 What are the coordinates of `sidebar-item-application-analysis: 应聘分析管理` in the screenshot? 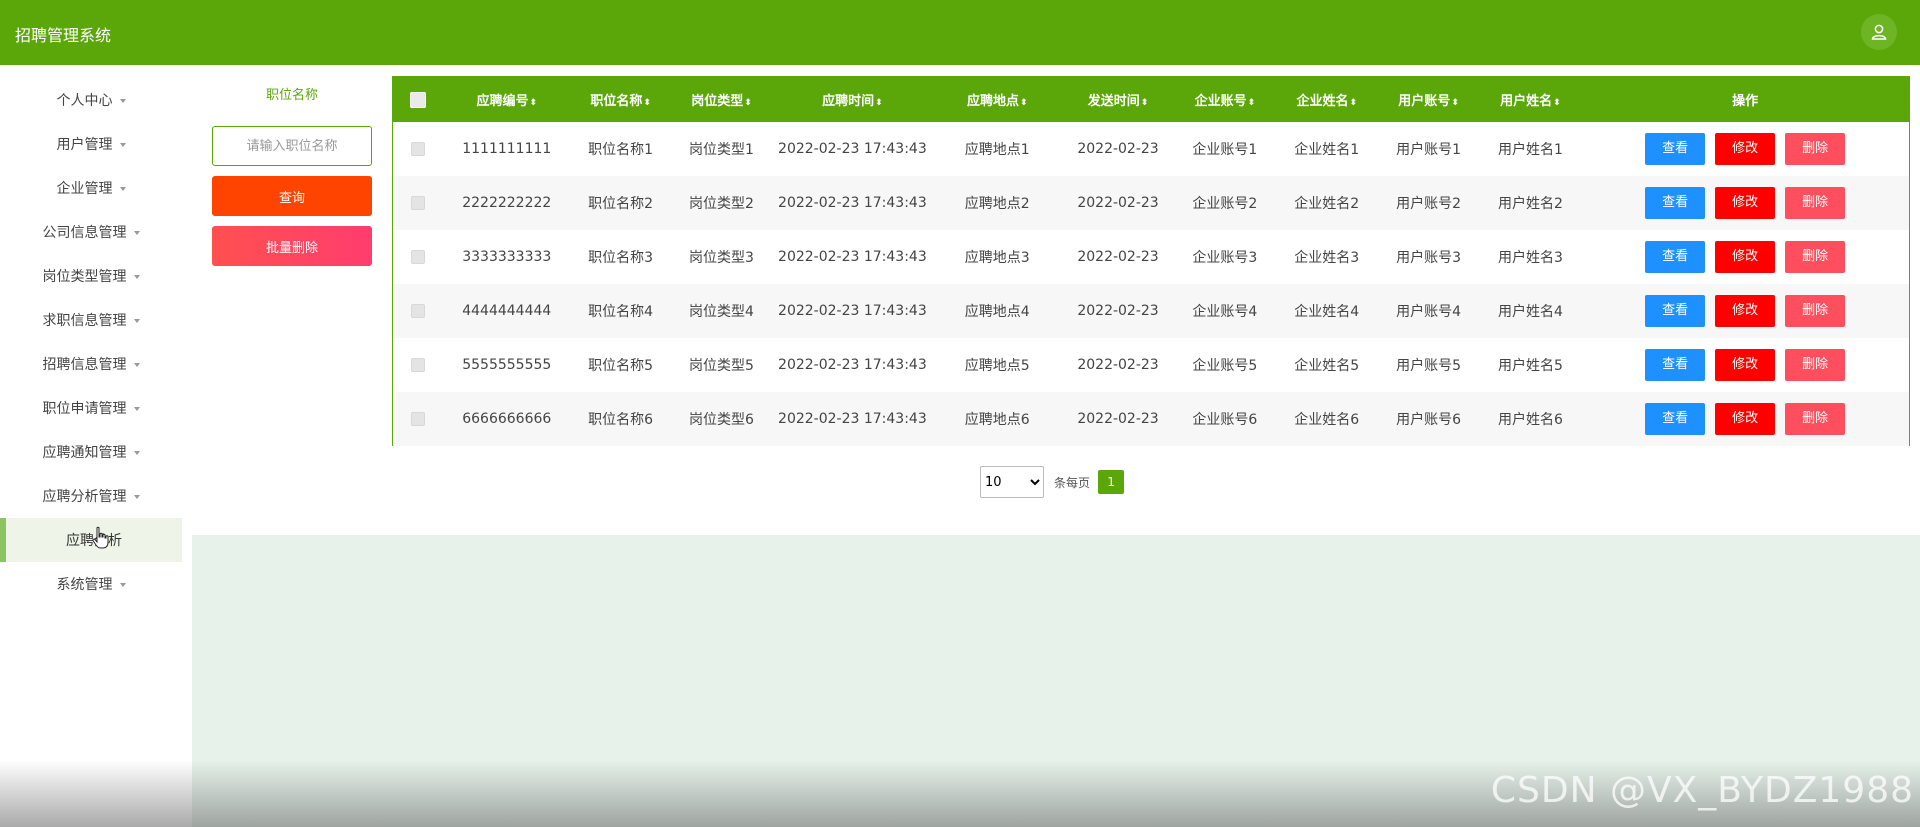 It's located at (91, 496).